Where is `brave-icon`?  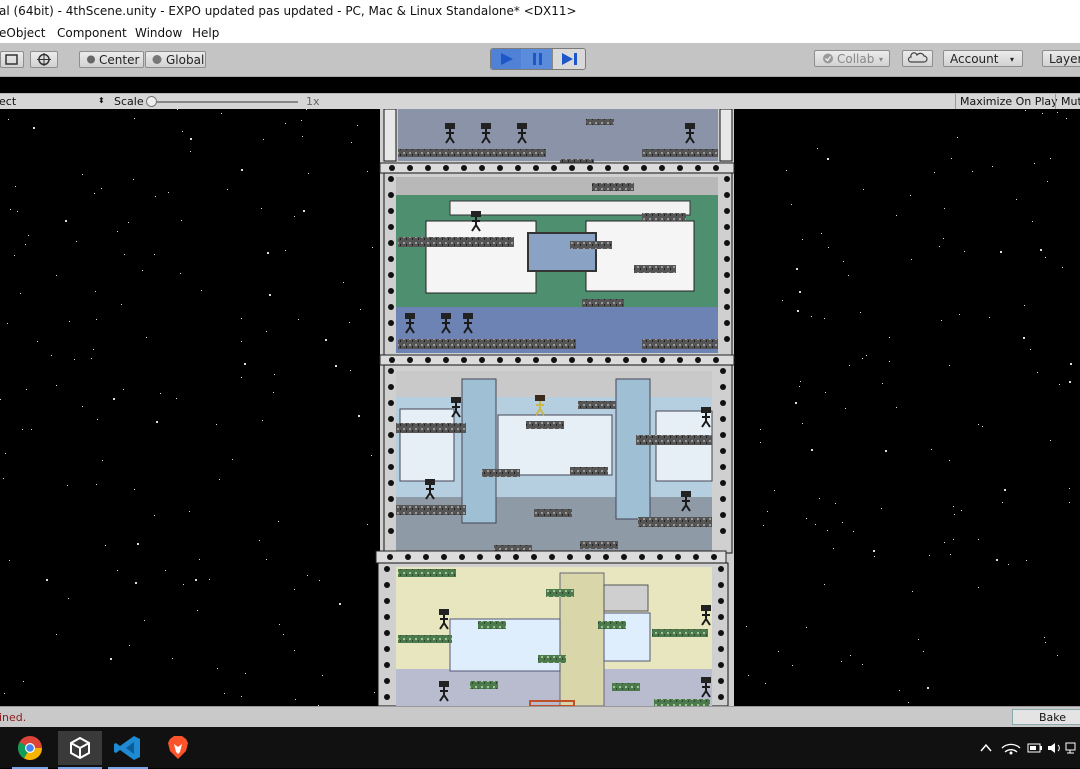 brave-icon is located at coordinates (178, 747).